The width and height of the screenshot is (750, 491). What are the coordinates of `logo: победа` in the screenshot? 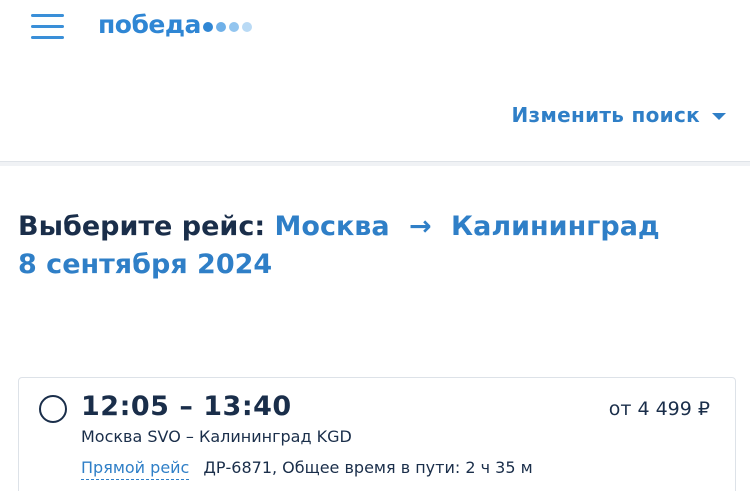 It's located at (176, 24).